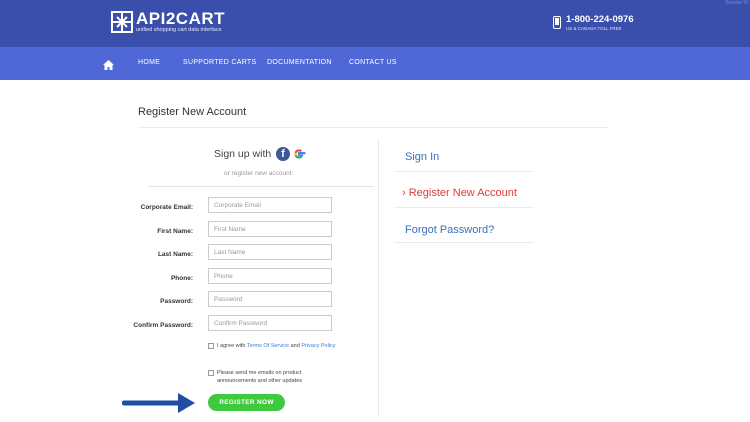 The width and height of the screenshot is (750, 422). I want to click on register-now-button: REGISTER NOW, so click(246, 402).